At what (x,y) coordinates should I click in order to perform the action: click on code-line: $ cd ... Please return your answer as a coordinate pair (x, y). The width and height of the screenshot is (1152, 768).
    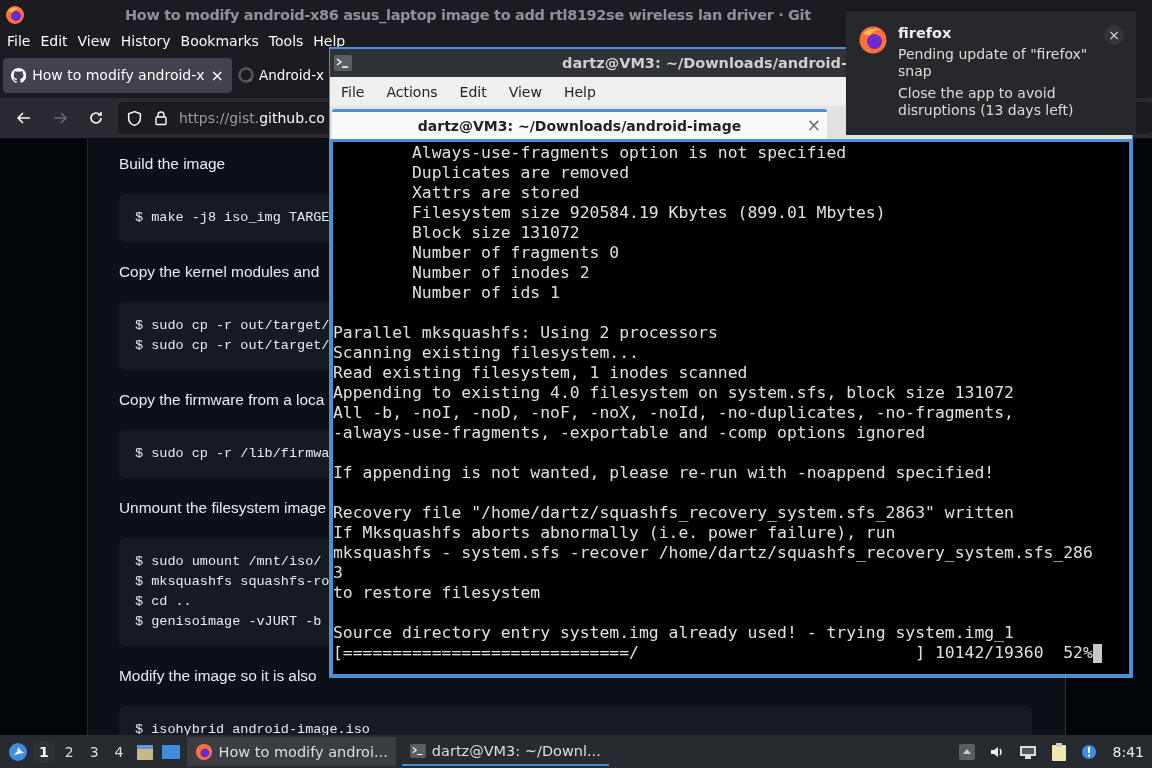
    Looking at the image, I should click on (163, 602).